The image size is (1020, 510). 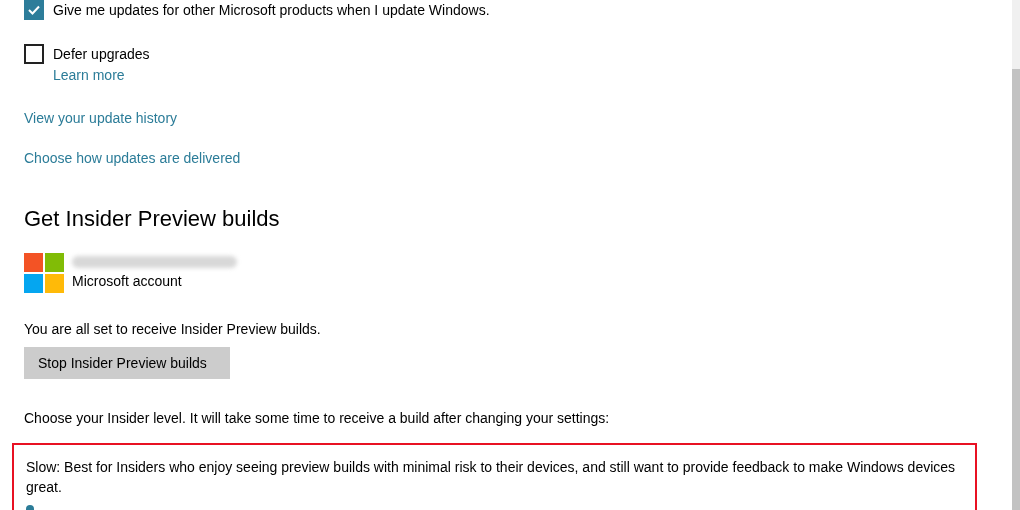 I want to click on settings-link: Choose how updates are delivered, so click(x=132, y=158).